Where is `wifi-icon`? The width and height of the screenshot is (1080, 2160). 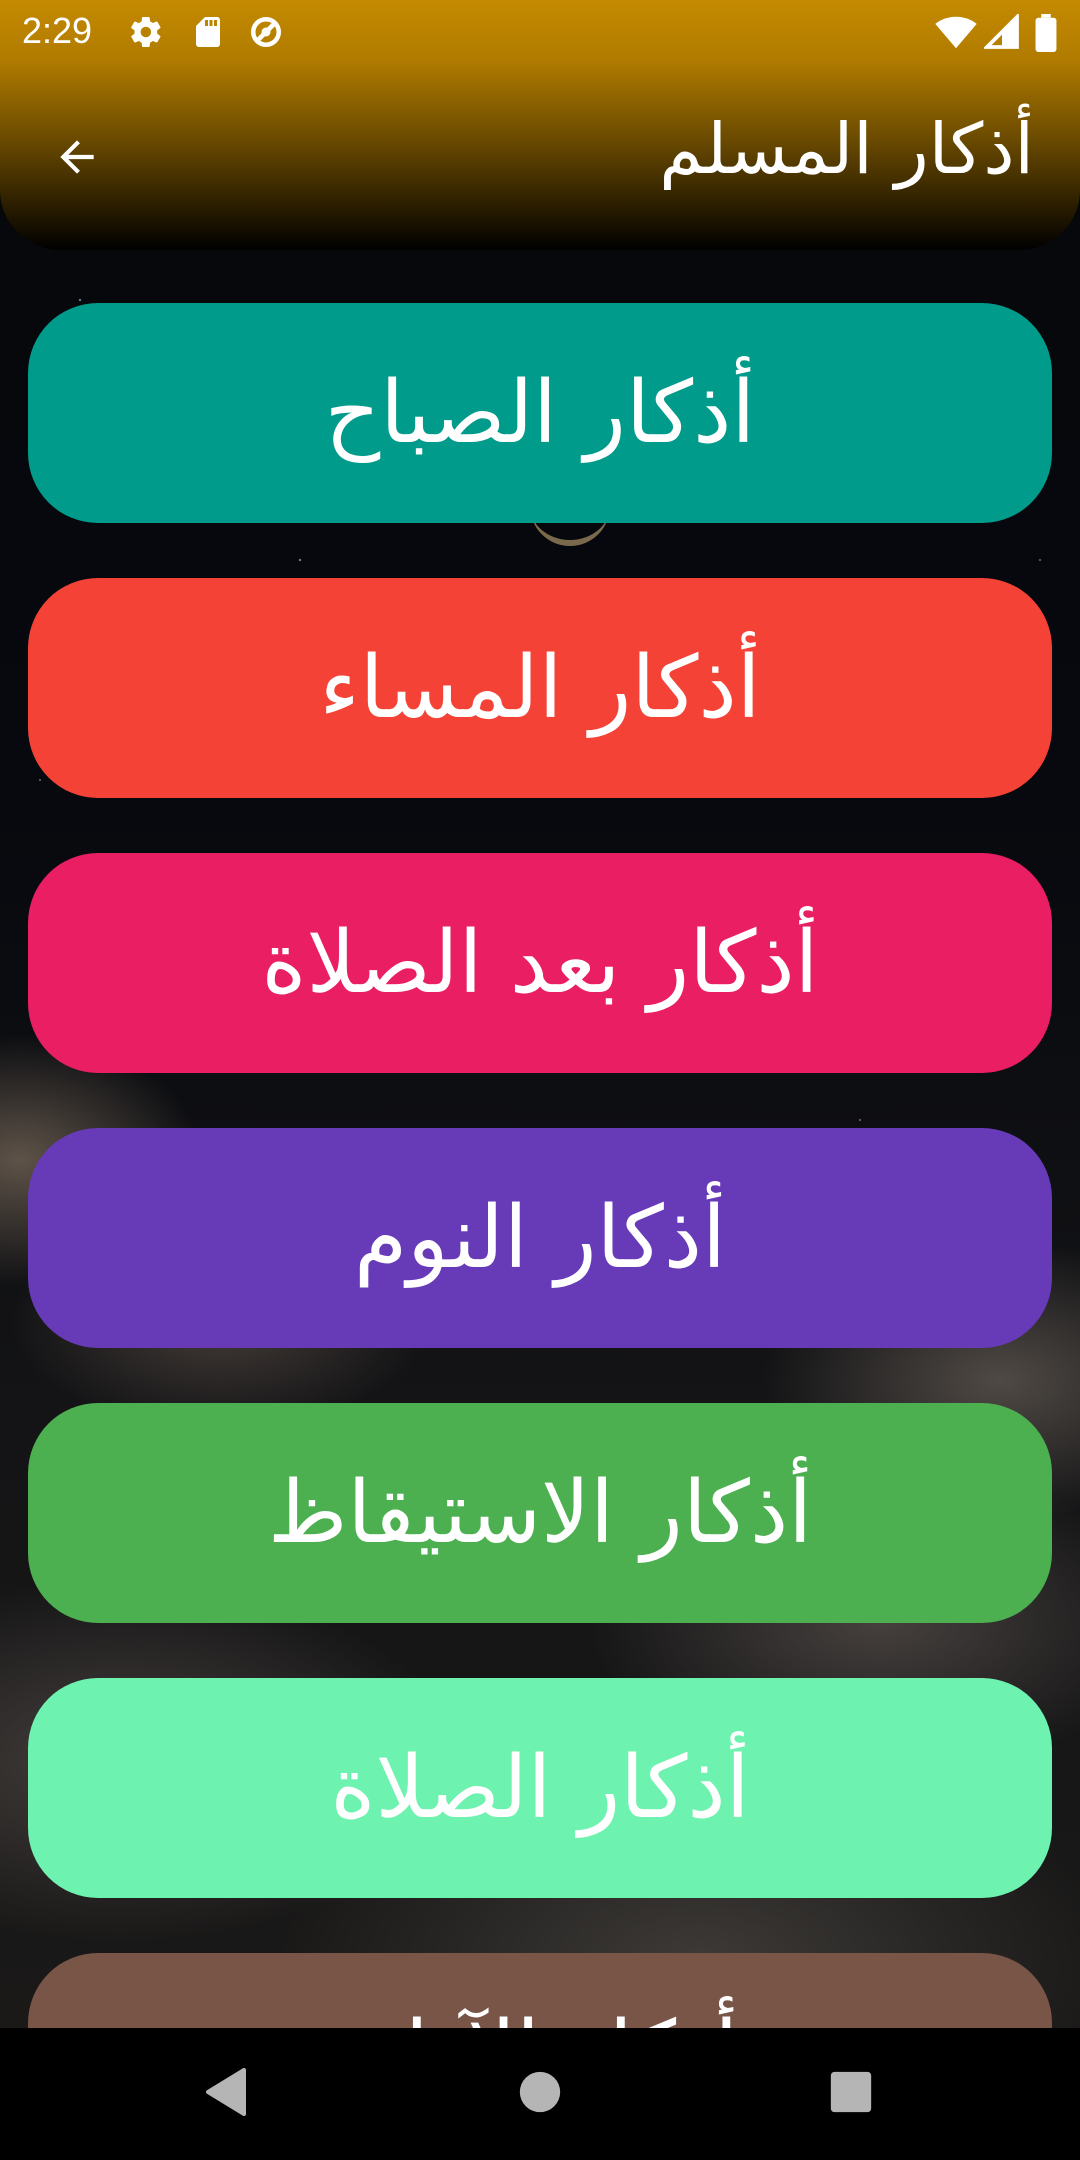 wifi-icon is located at coordinates (956, 32).